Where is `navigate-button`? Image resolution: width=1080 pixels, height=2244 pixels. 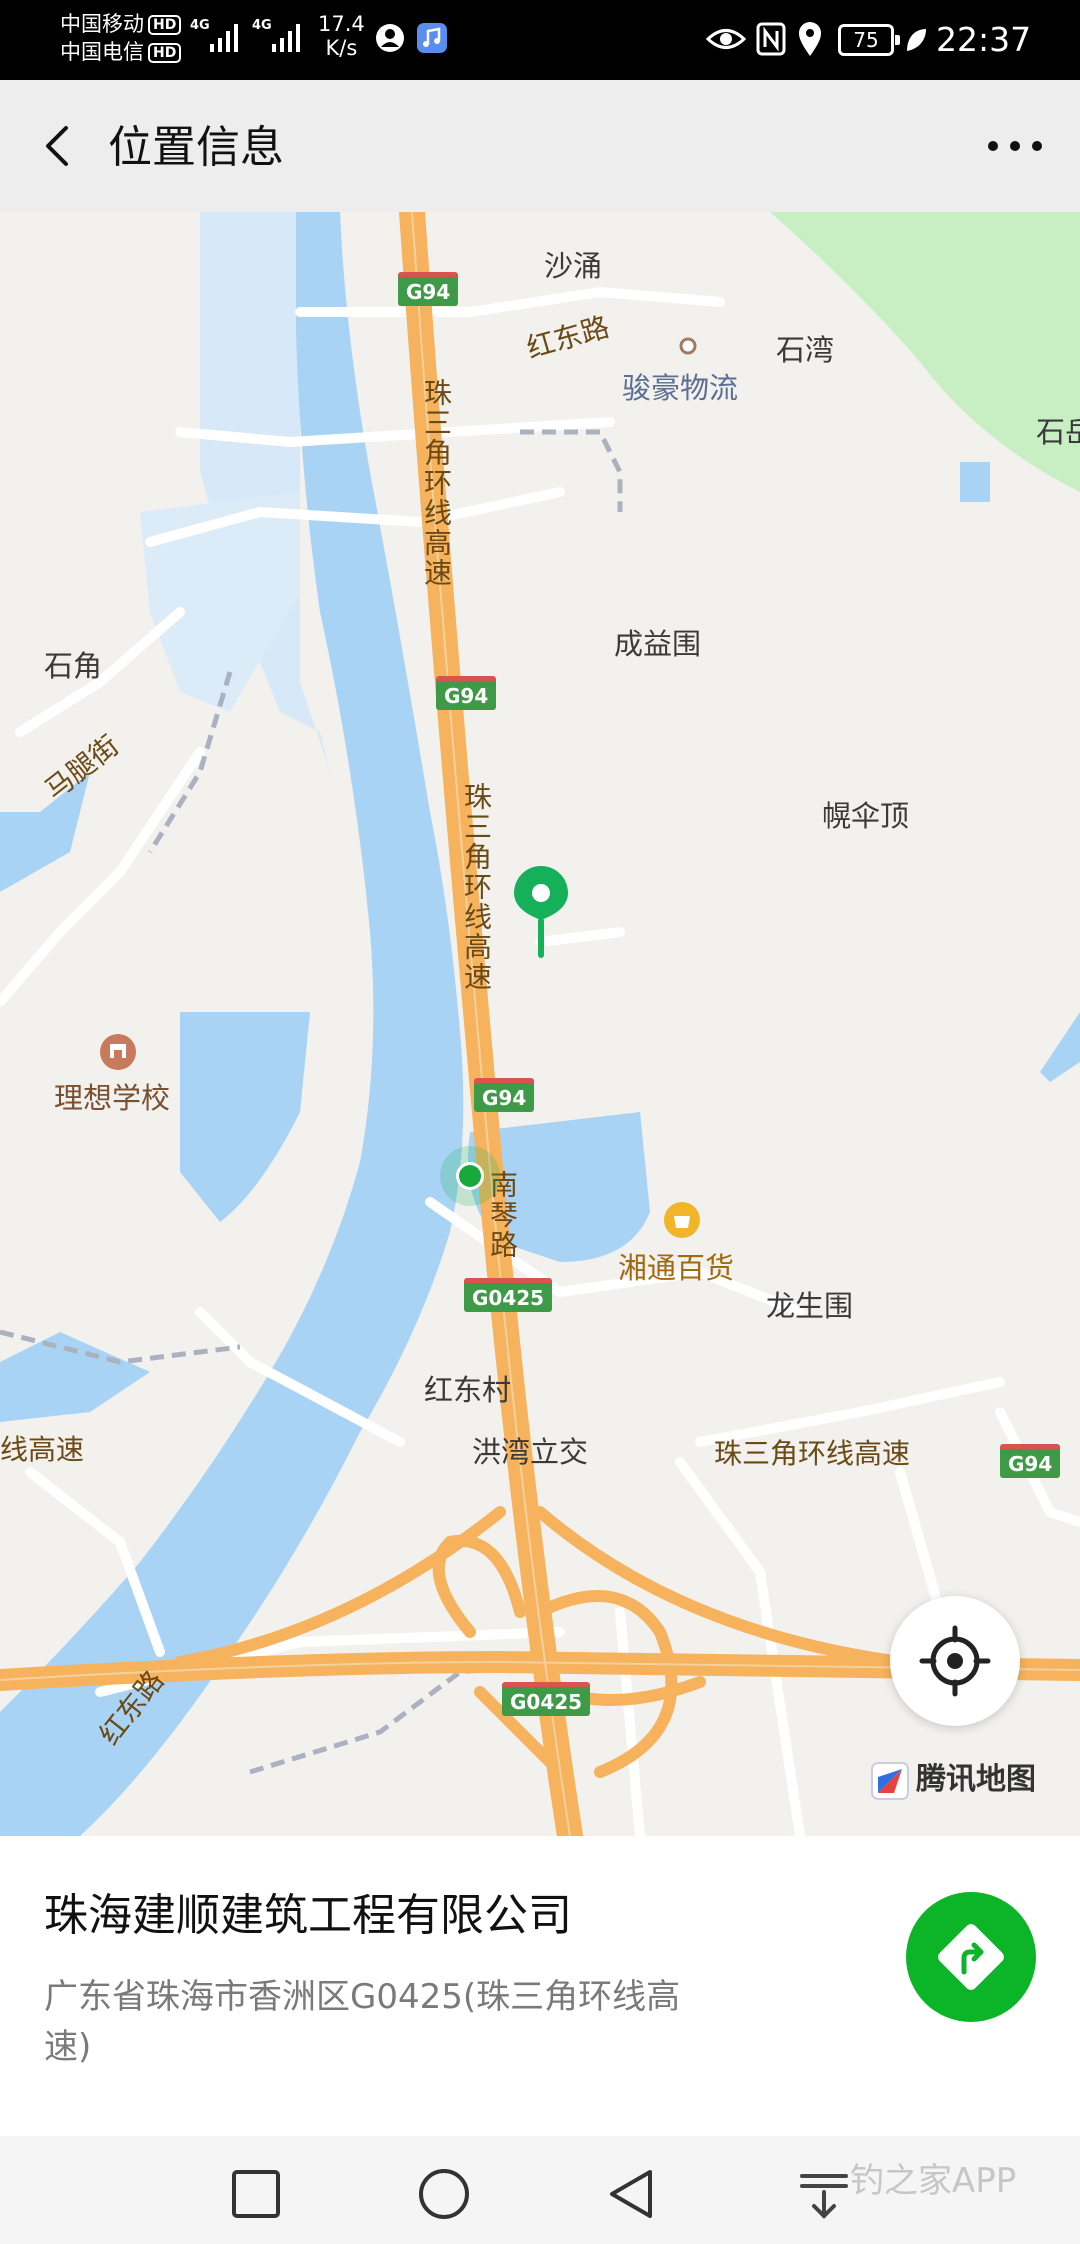 navigate-button is located at coordinates (971, 1957).